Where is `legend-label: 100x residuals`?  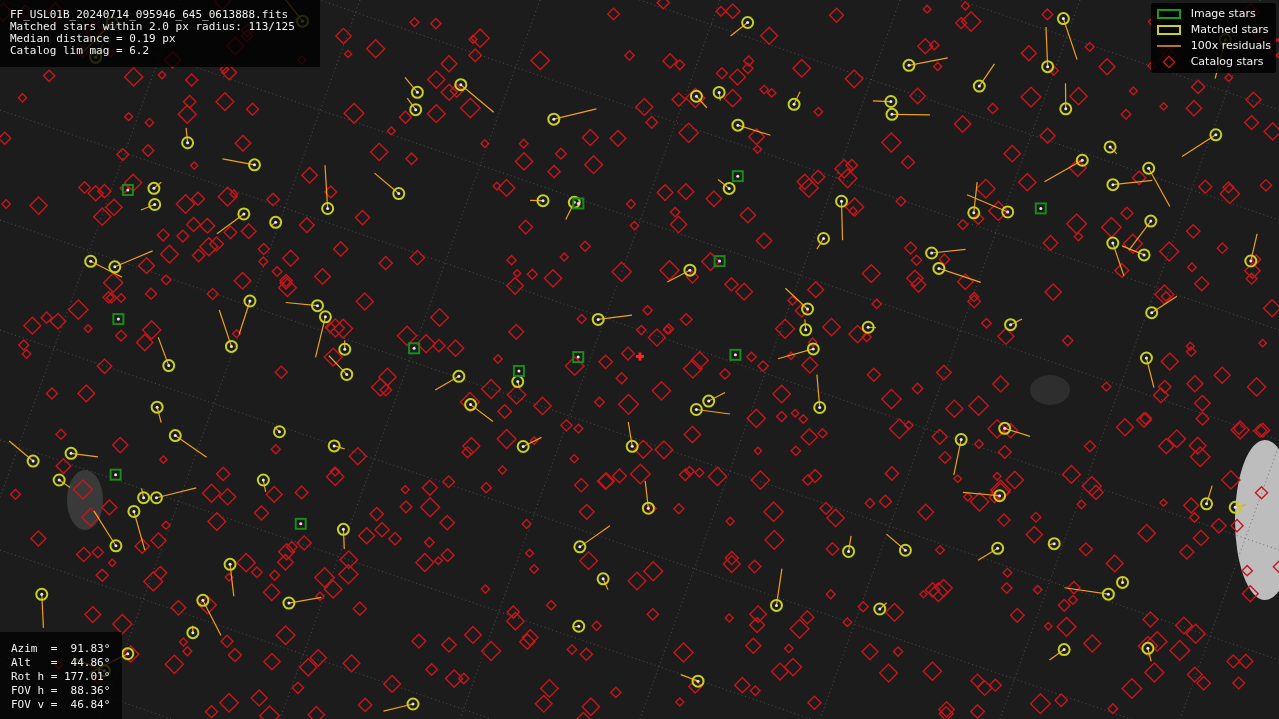 legend-label: 100x residuals is located at coordinates (1230, 46).